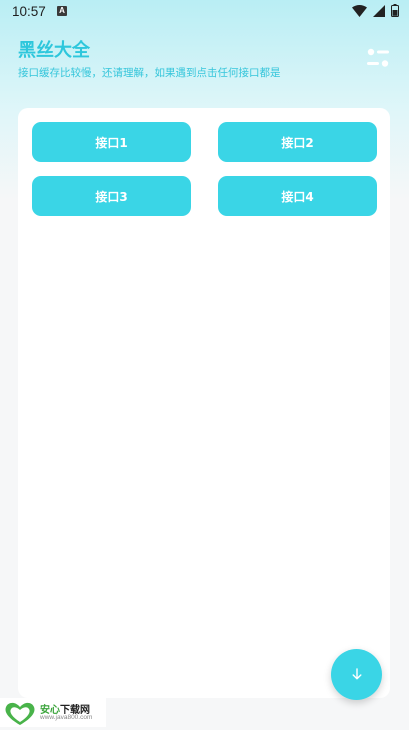  Describe the element at coordinates (297, 196) in the screenshot. I see `api-4-button: 接口4` at that location.